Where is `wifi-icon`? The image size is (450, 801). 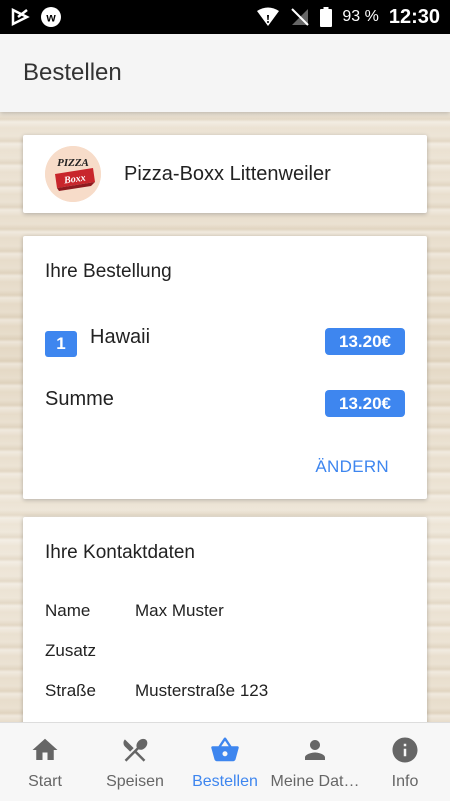 wifi-icon is located at coordinates (268, 17).